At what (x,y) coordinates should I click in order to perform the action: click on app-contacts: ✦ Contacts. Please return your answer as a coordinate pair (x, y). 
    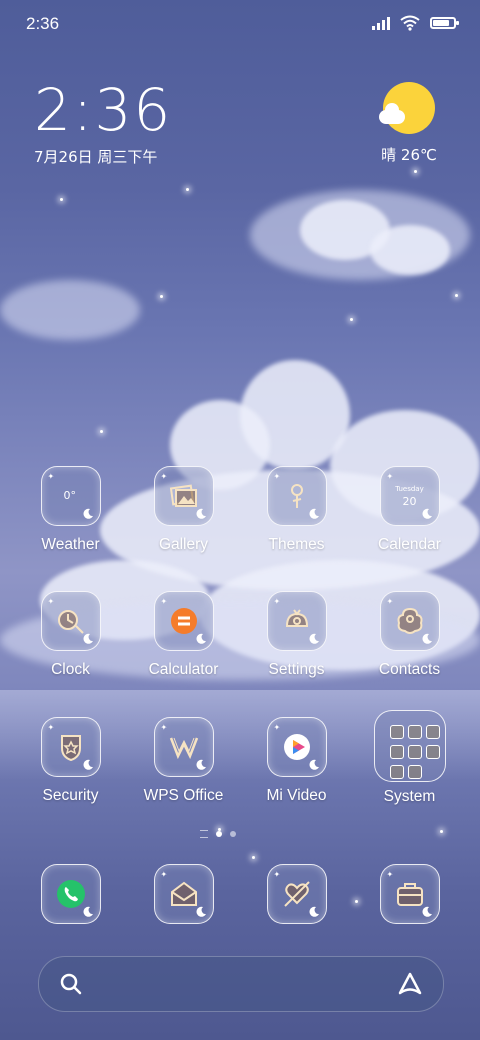
    Looking at the image, I should click on (409, 635).